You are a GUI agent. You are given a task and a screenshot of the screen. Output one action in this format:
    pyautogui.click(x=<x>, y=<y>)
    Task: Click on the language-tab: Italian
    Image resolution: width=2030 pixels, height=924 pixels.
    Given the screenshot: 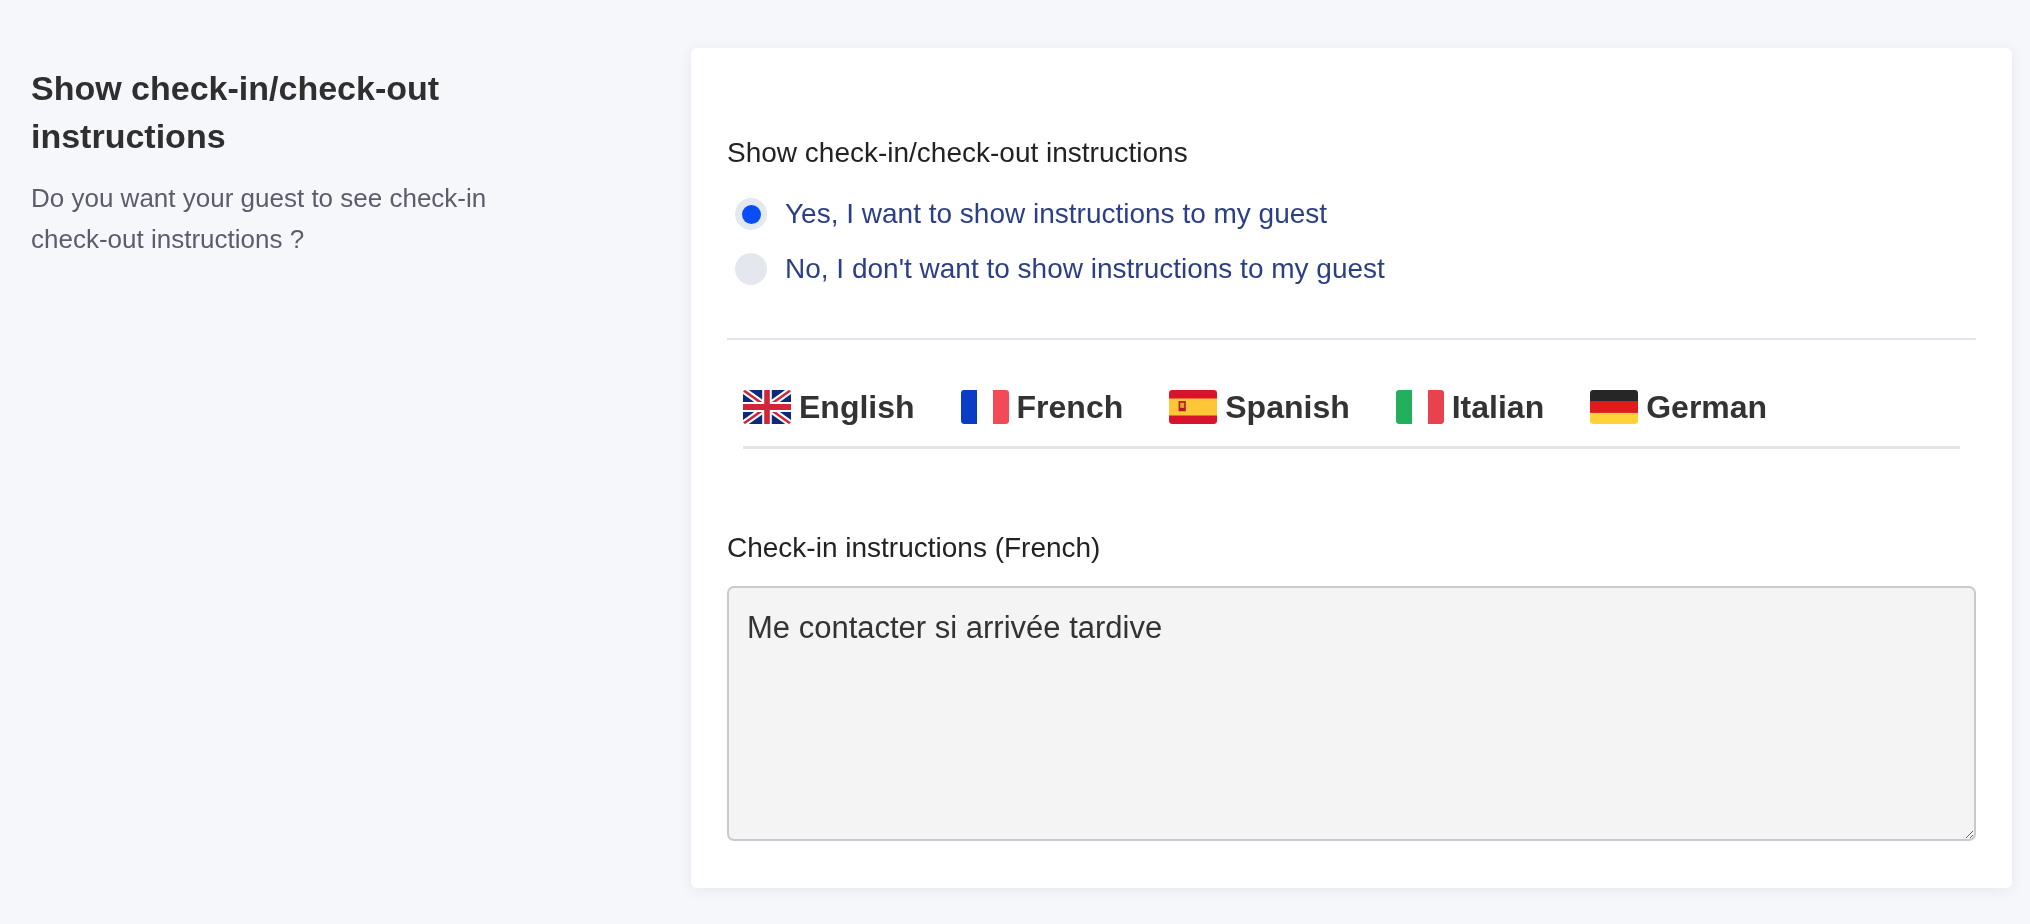 What is the action you would take?
    pyautogui.click(x=1470, y=408)
    